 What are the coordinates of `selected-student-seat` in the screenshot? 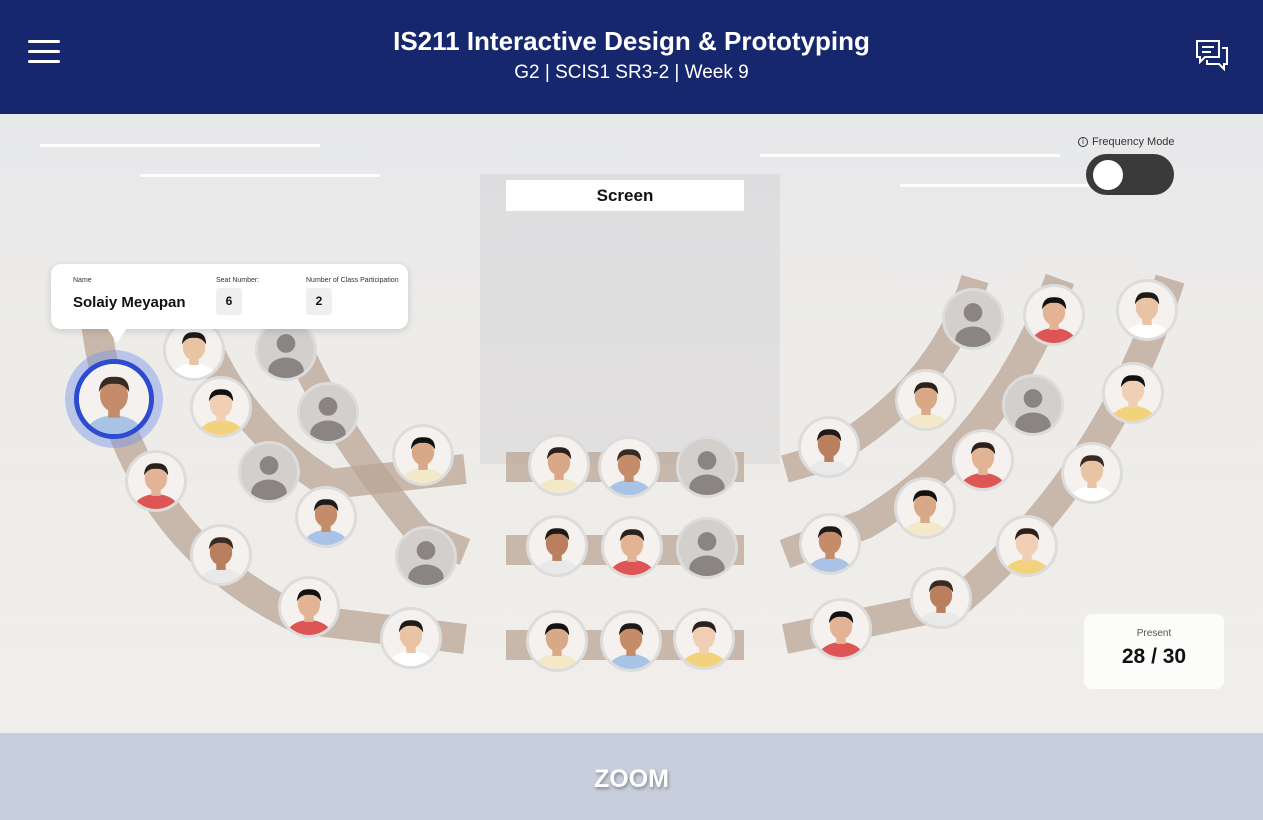 It's located at (114, 399).